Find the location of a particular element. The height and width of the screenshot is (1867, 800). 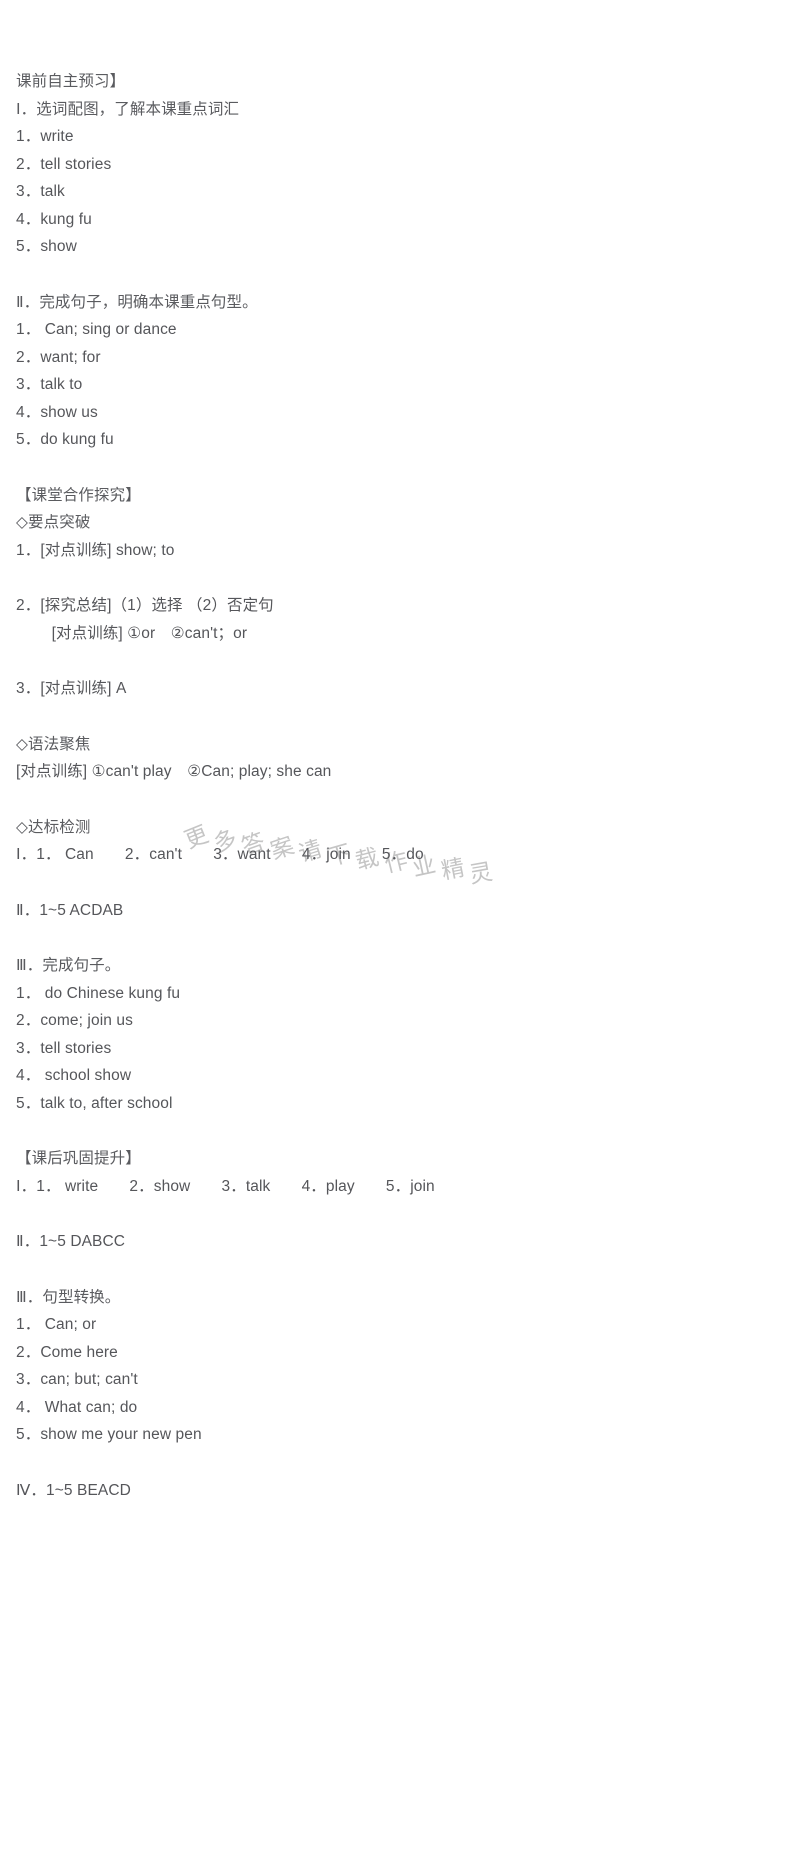

block-label-after-part-1: Ⅰ．1． write 2．show 3．talk 4．play 5．join is located at coordinates (225, 1186).